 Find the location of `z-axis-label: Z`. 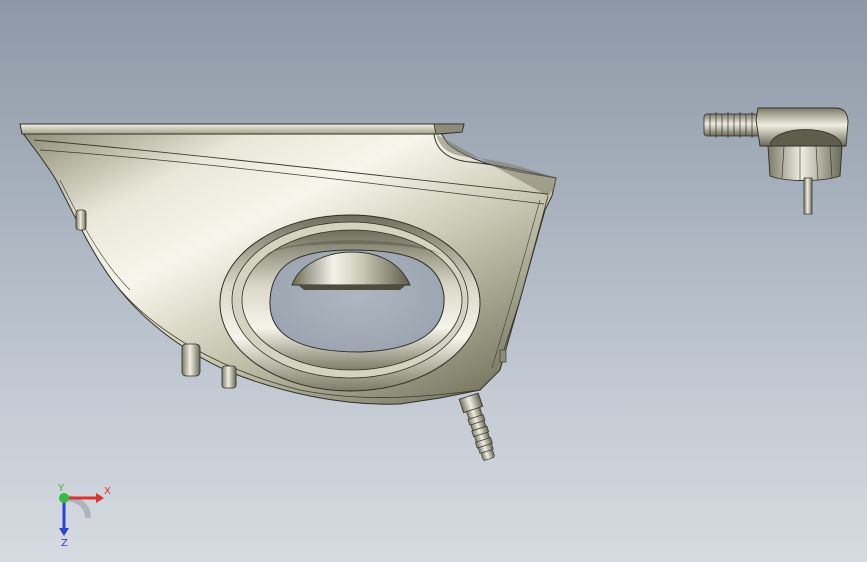

z-axis-label: Z is located at coordinates (64, 543).